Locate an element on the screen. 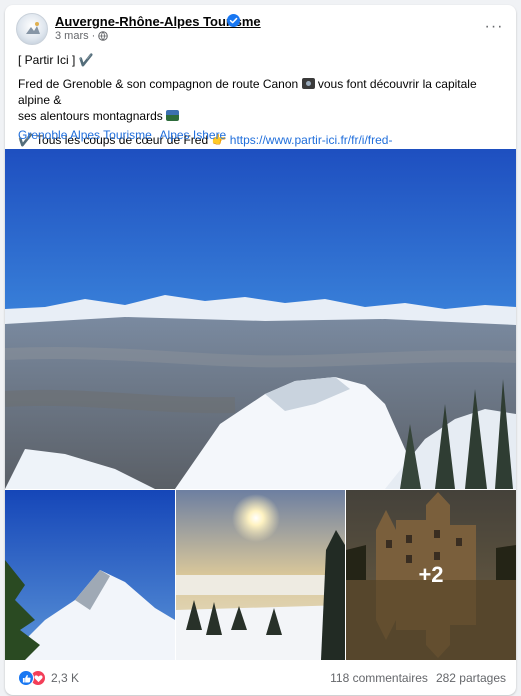 The image size is (521, 696). thumb-photo-castle: +2 is located at coordinates (431, 575).